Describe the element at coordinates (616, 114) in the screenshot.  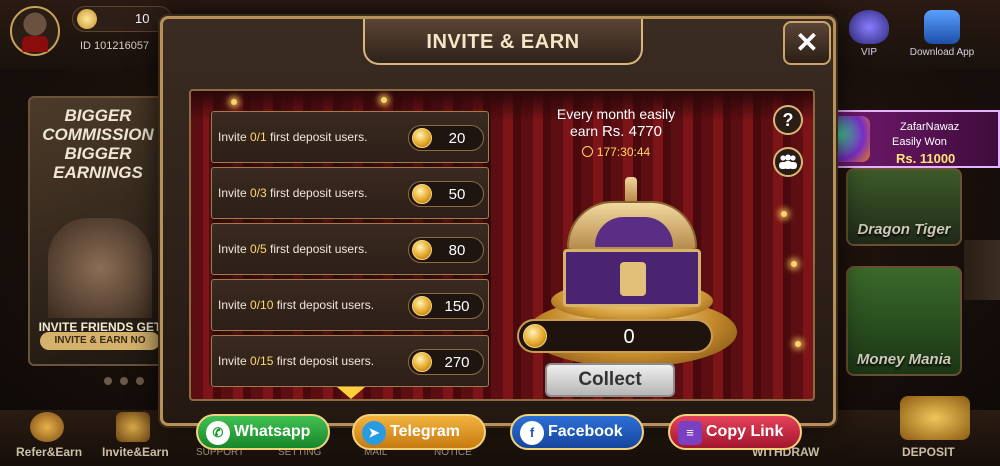
I see `monthly-earn-line: Every month easily` at that location.